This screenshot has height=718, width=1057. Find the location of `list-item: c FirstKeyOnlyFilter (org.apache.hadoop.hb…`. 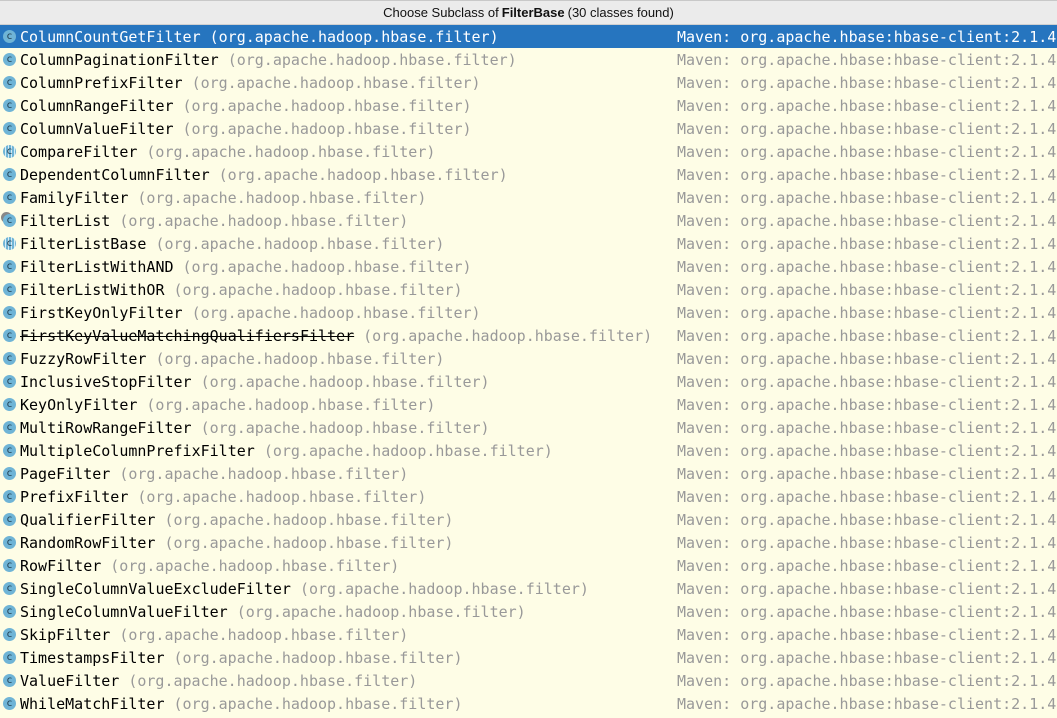

list-item: c FirstKeyOnlyFilter (org.apache.hadoop.hb… is located at coordinates (528, 312).